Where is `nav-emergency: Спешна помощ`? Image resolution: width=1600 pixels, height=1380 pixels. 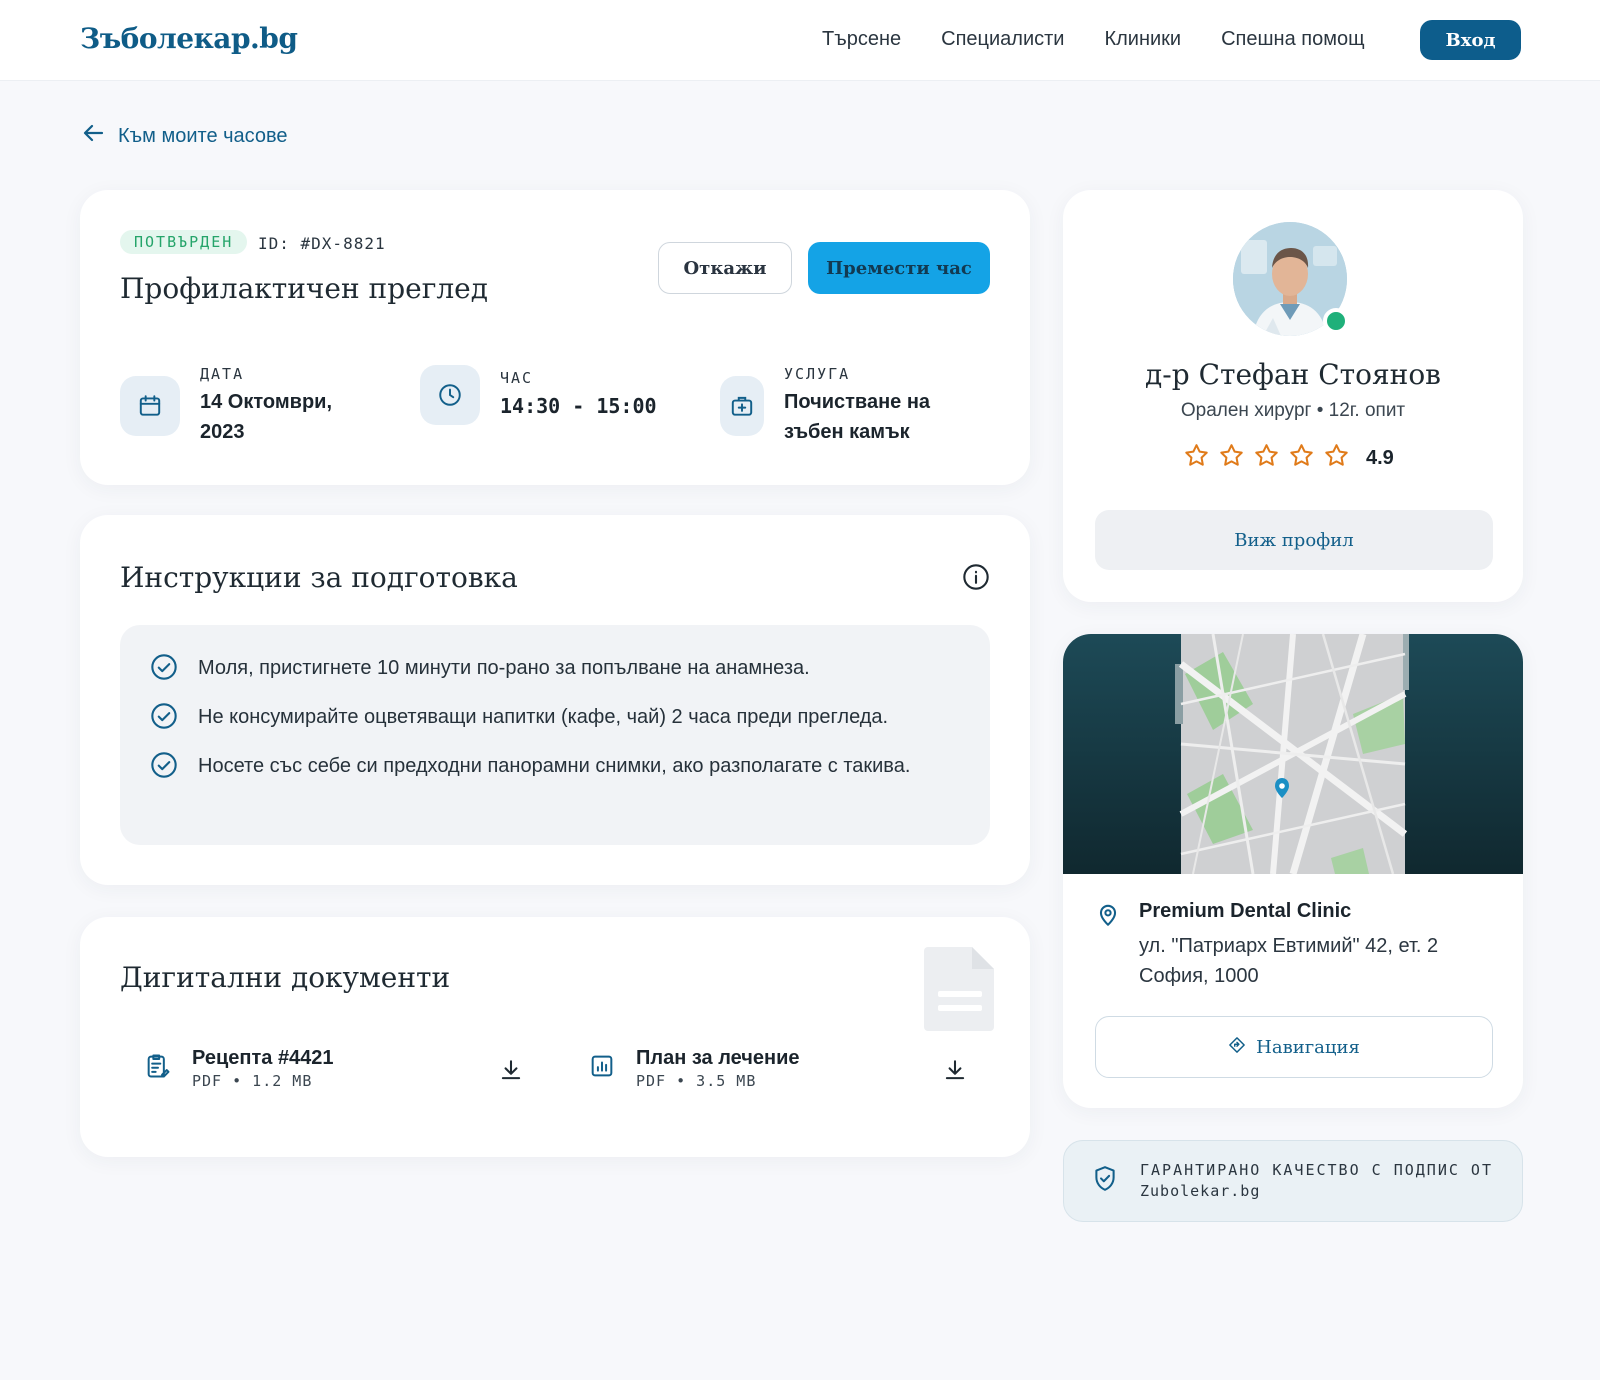 nav-emergency: Спешна помощ is located at coordinates (1292, 39).